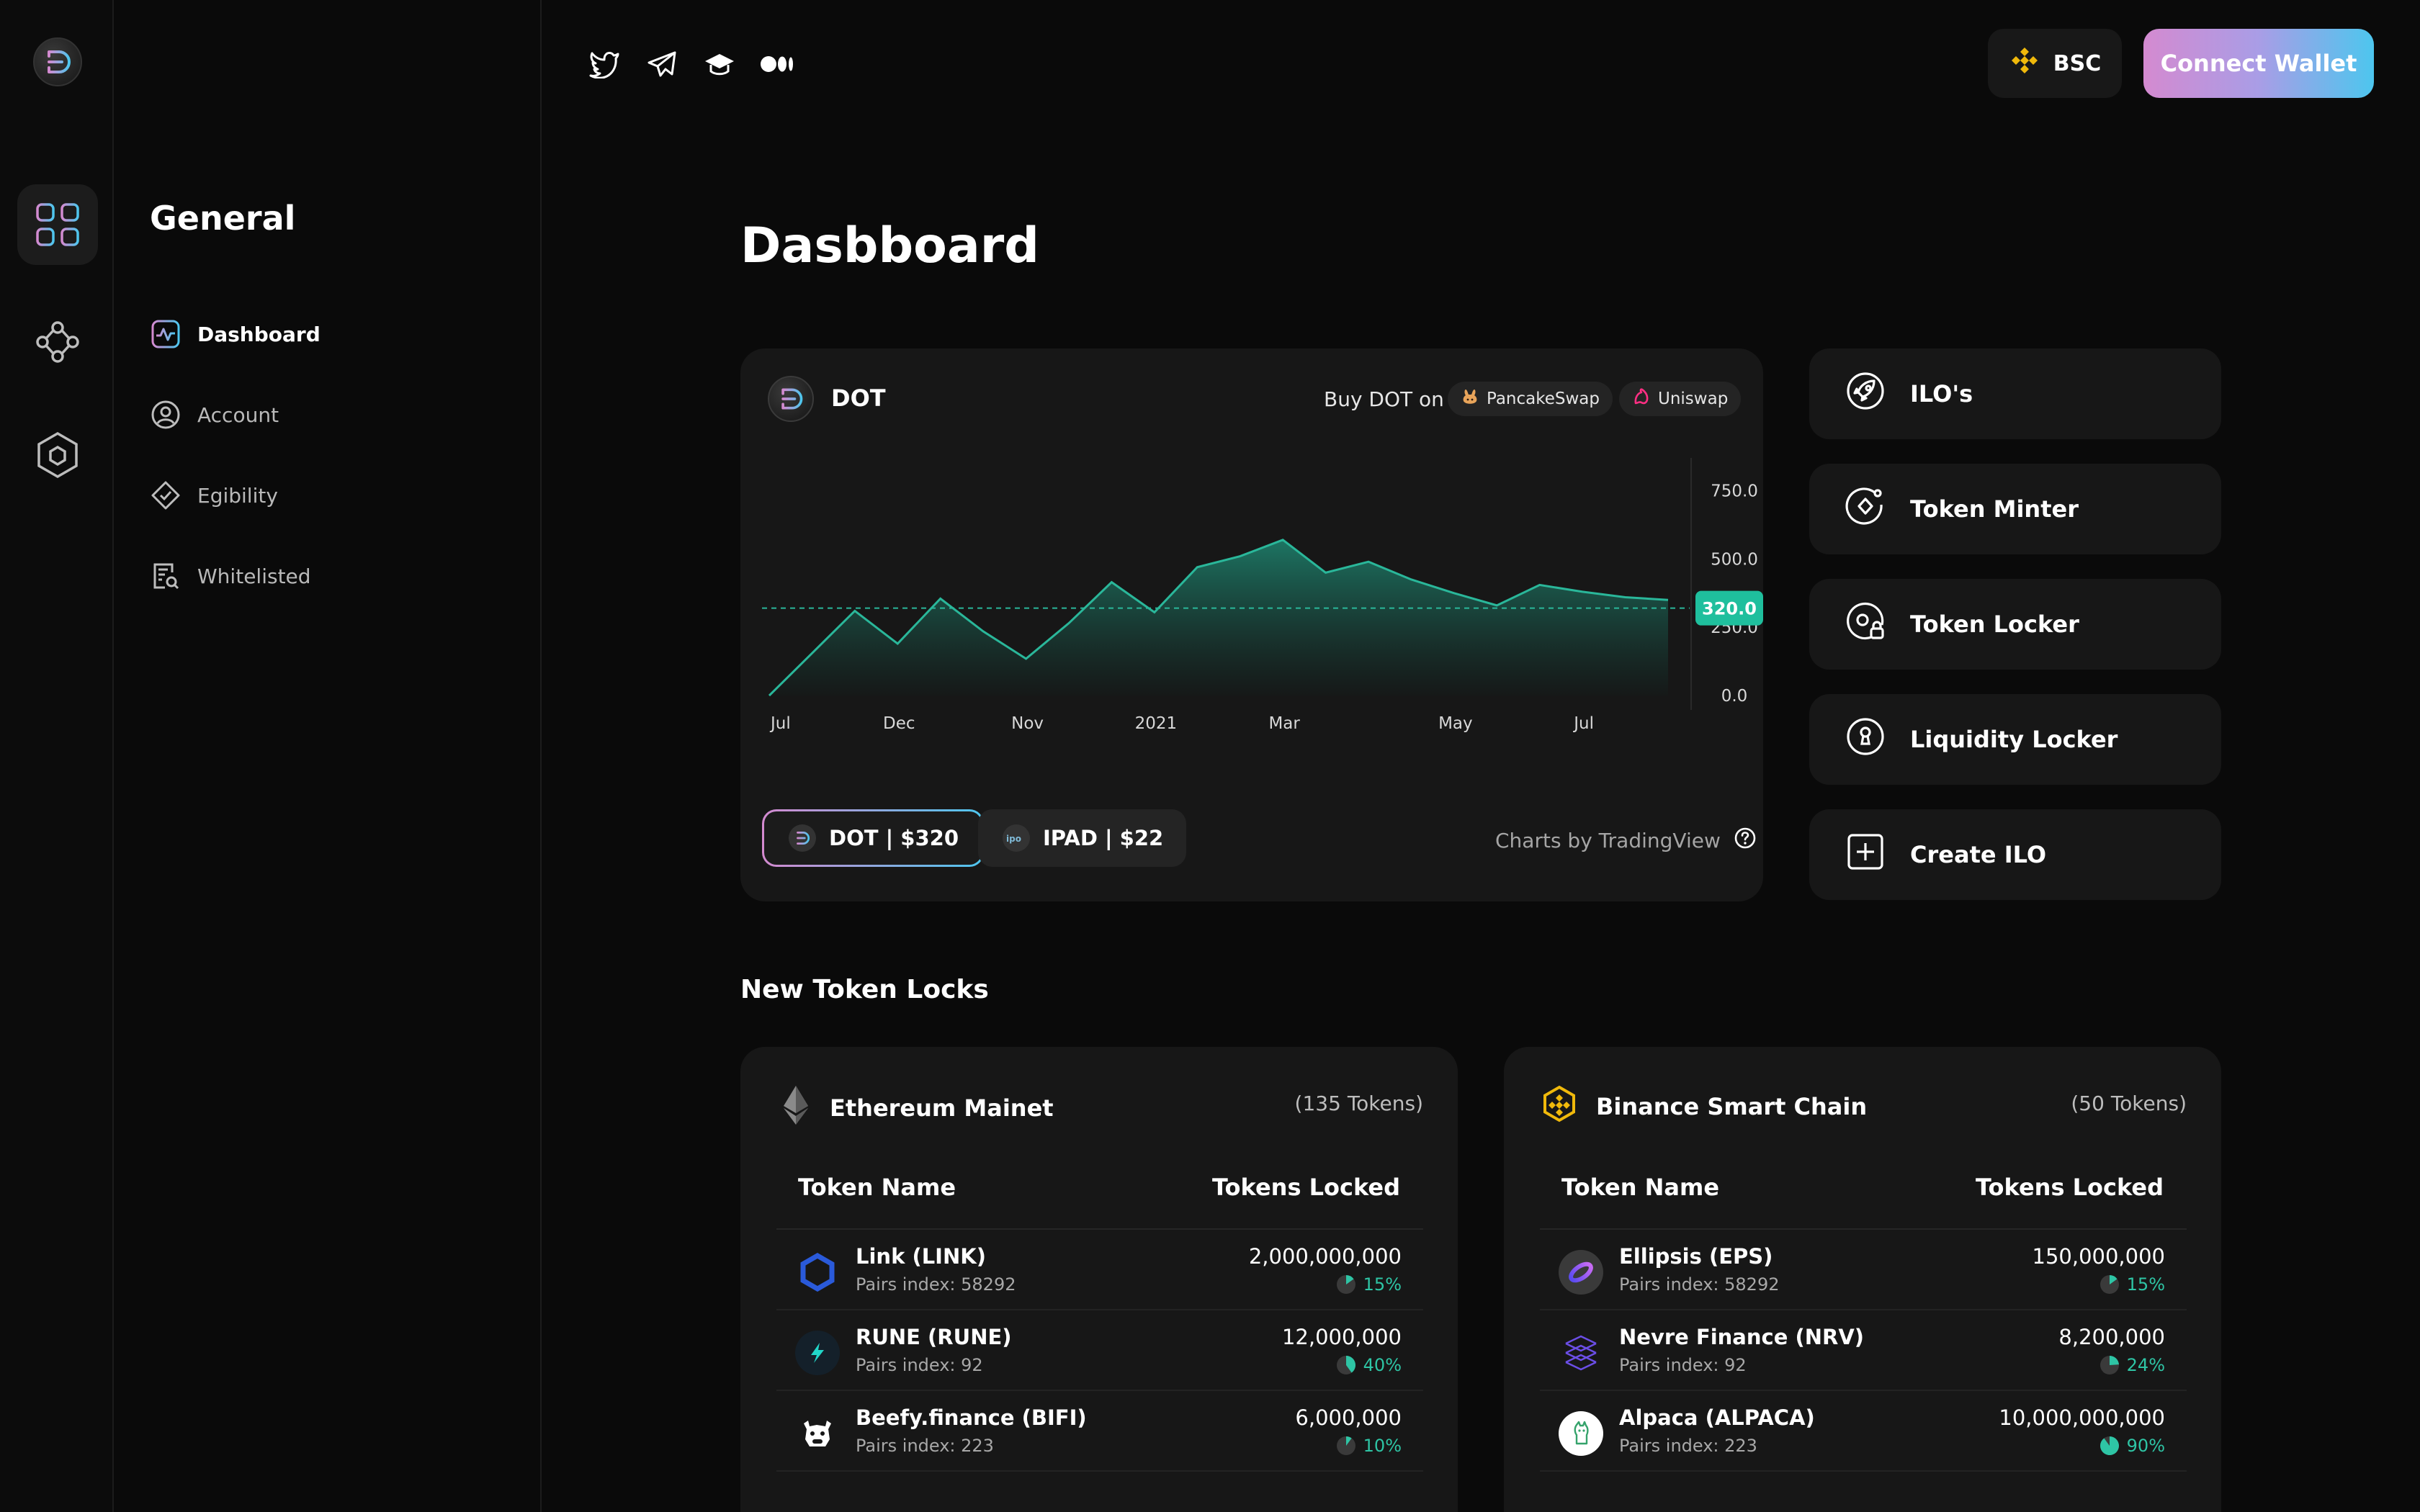 This screenshot has width=2420, height=1512. What do you see at coordinates (818, 1272) in the screenshot?
I see `chainlink-icon` at bounding box center [818, 1272].